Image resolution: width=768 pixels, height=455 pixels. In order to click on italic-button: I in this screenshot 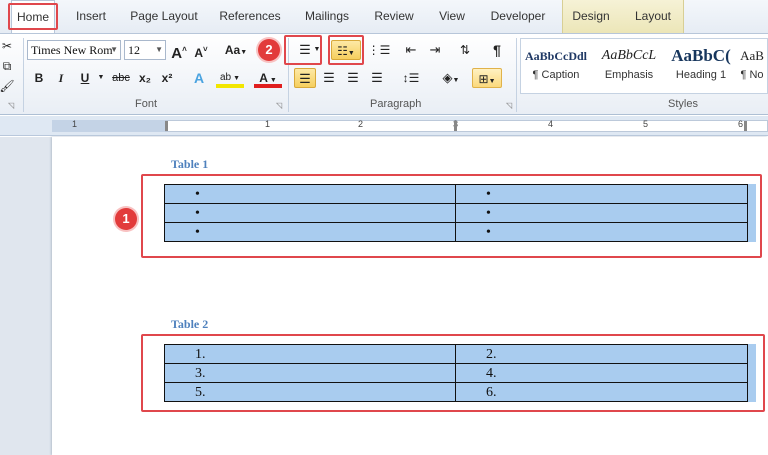, I will do `click(61, 78)`.